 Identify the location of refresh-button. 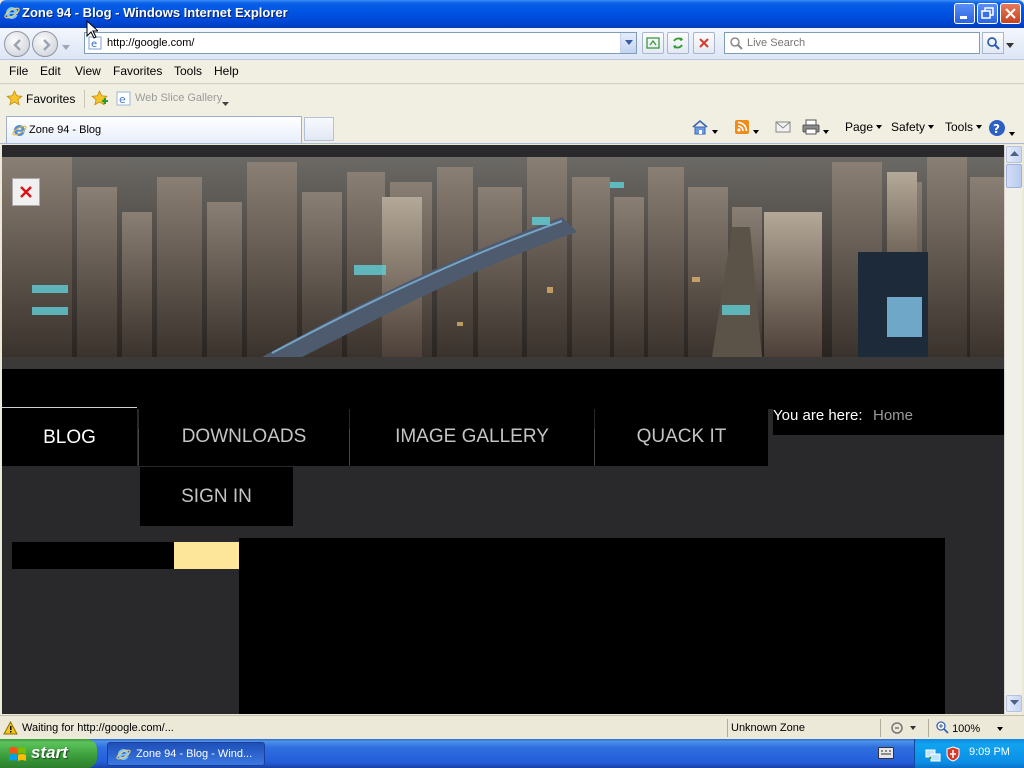
(678, 43).